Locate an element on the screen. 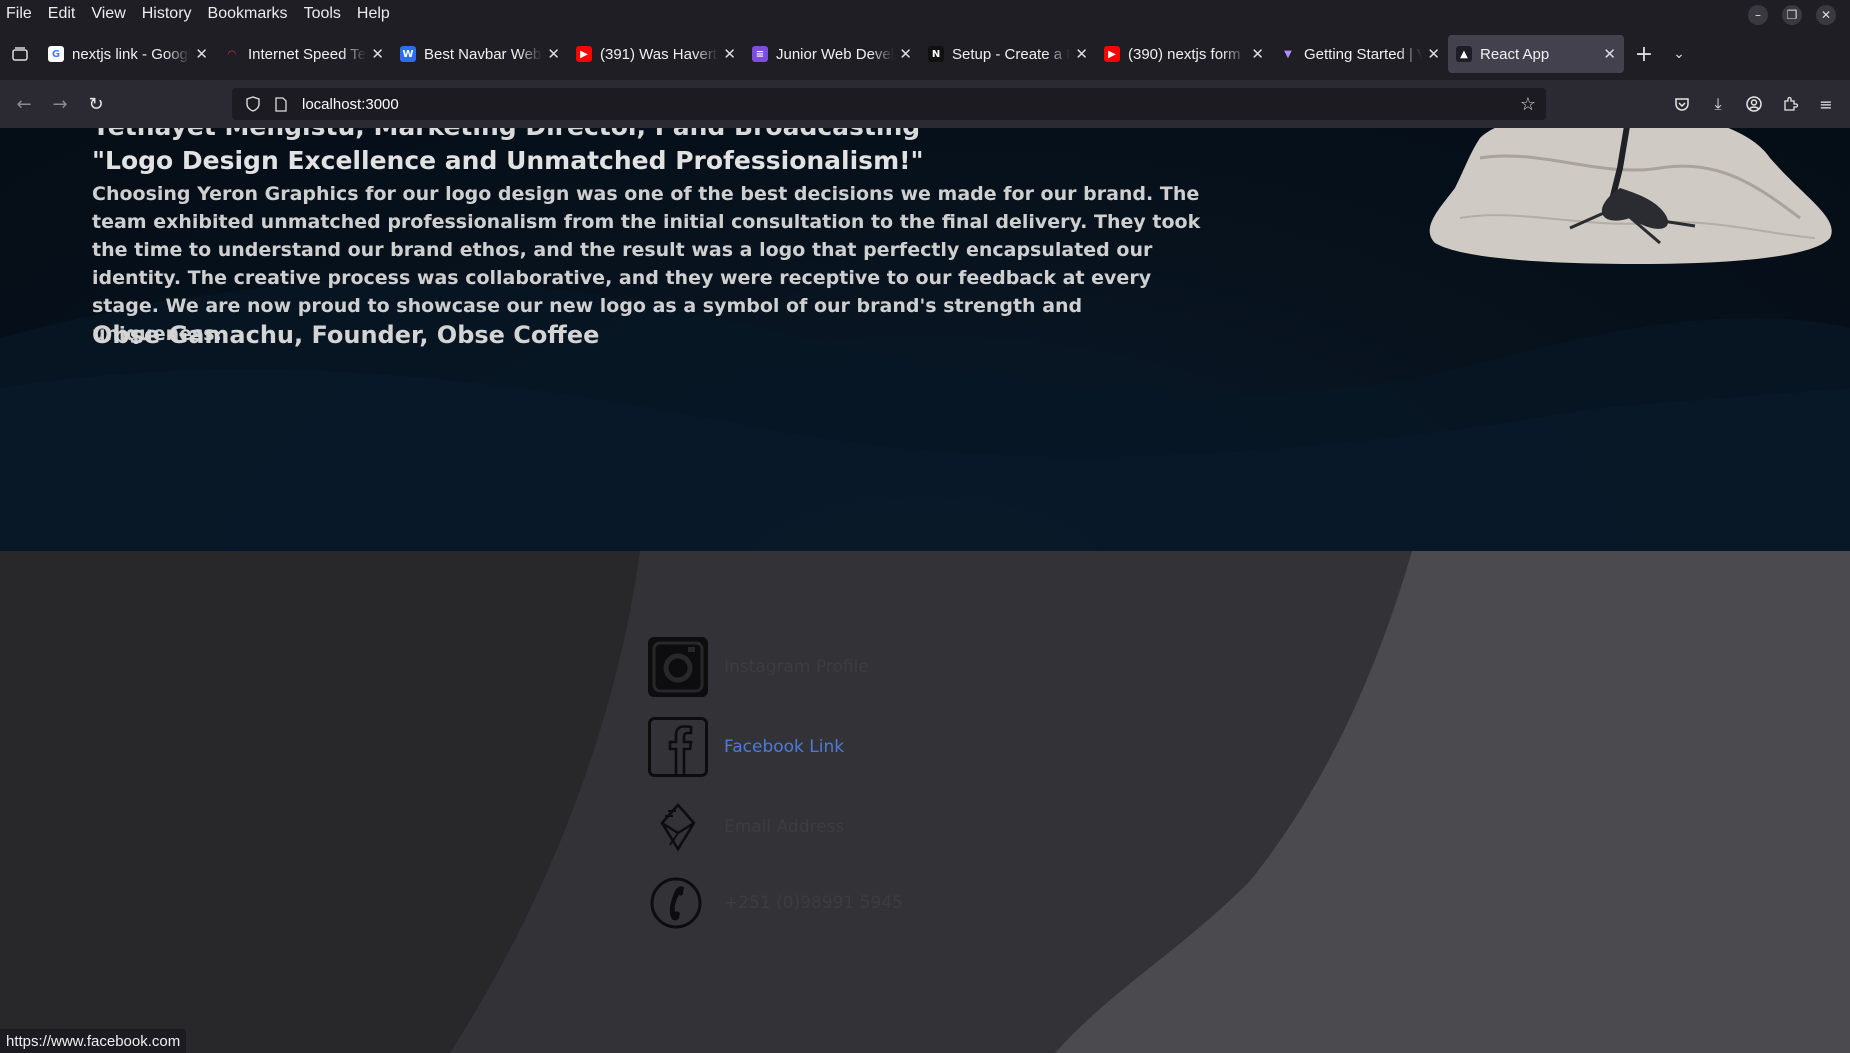  status-bar: https://www.facebook.com is located at coordinates (93, 1041).